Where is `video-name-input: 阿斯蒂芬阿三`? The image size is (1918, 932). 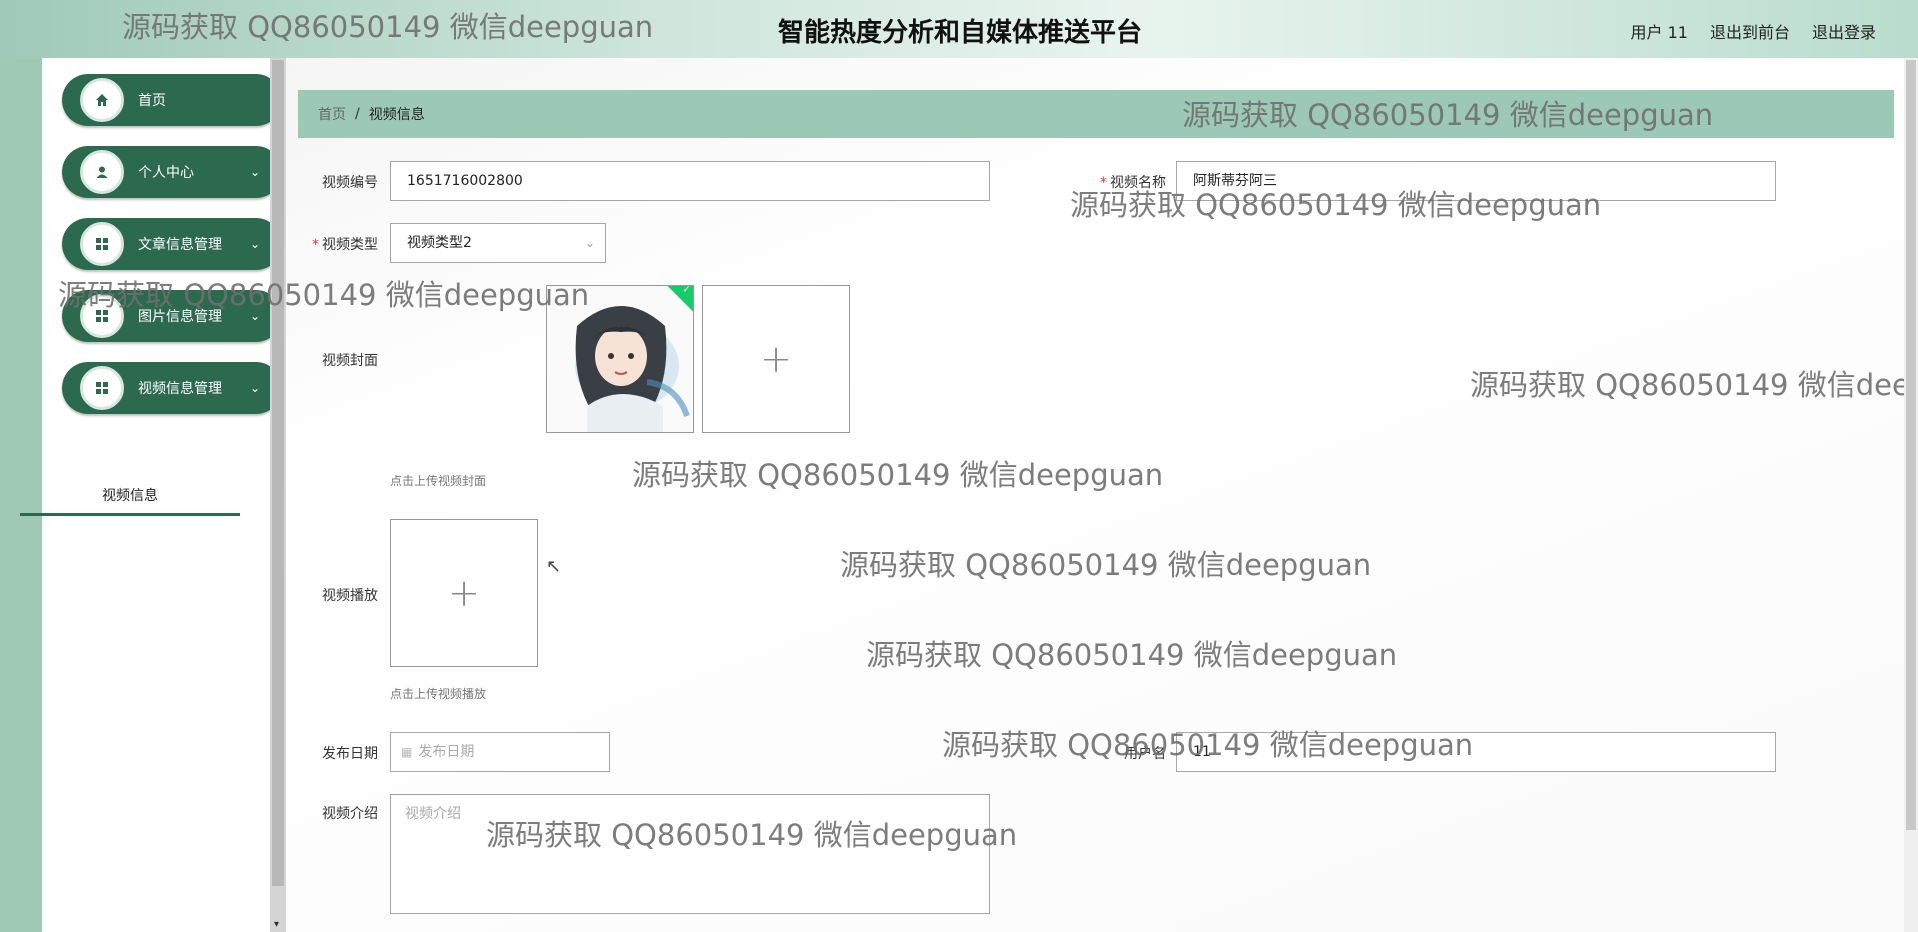
video-name-input: 阿斯蒂芬阿三 is located at coordinates (1476, 181).